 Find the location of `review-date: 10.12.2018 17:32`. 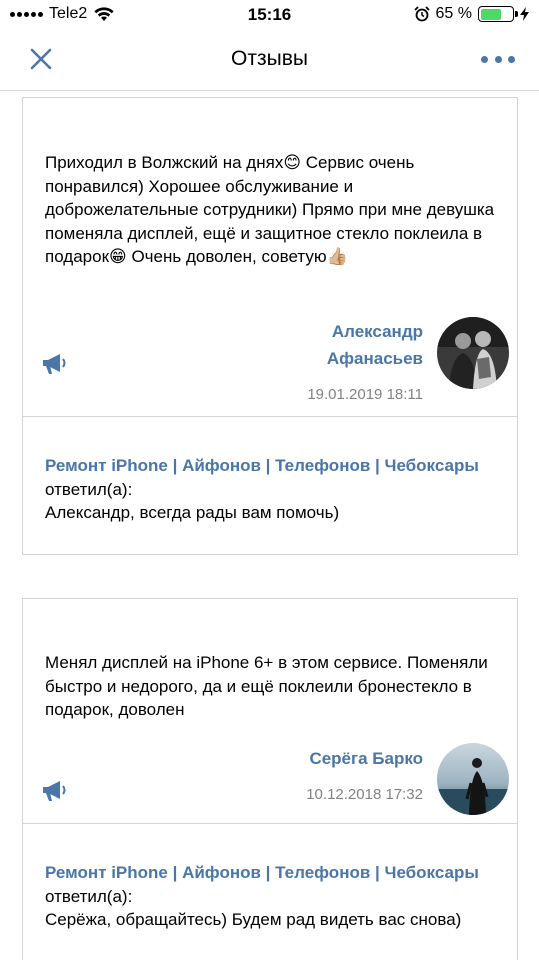

review-date: 10.12.2018 17:32 is located at coordinates (364, 794).